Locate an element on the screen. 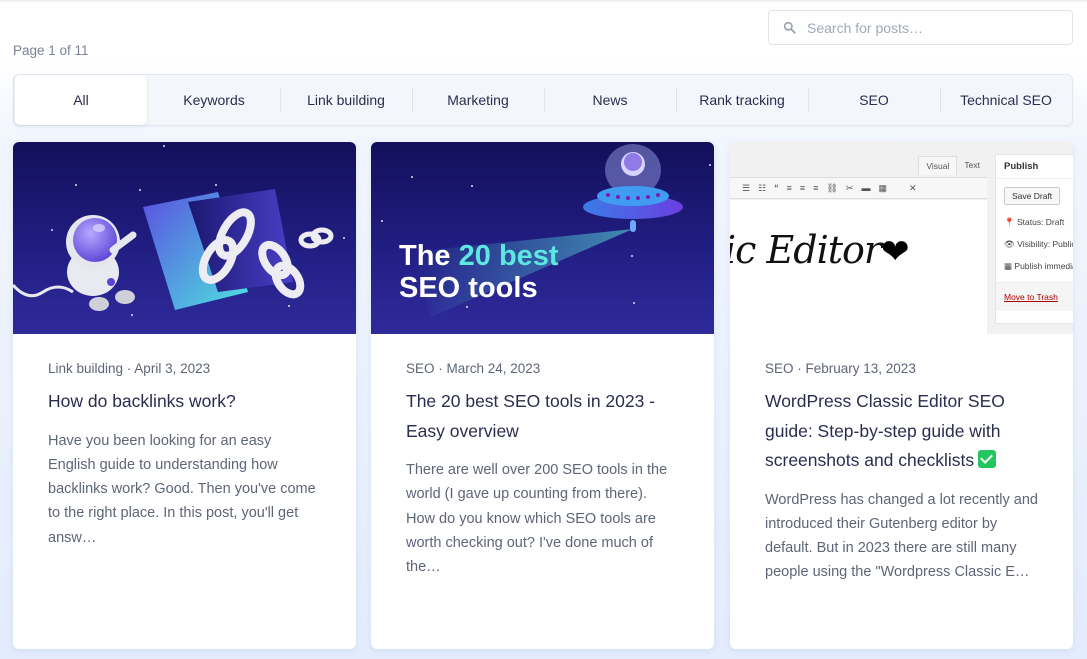 The image size is (1087, 659). toolbar-toggle-icon: ▦ is located at coordinates (882, 187).